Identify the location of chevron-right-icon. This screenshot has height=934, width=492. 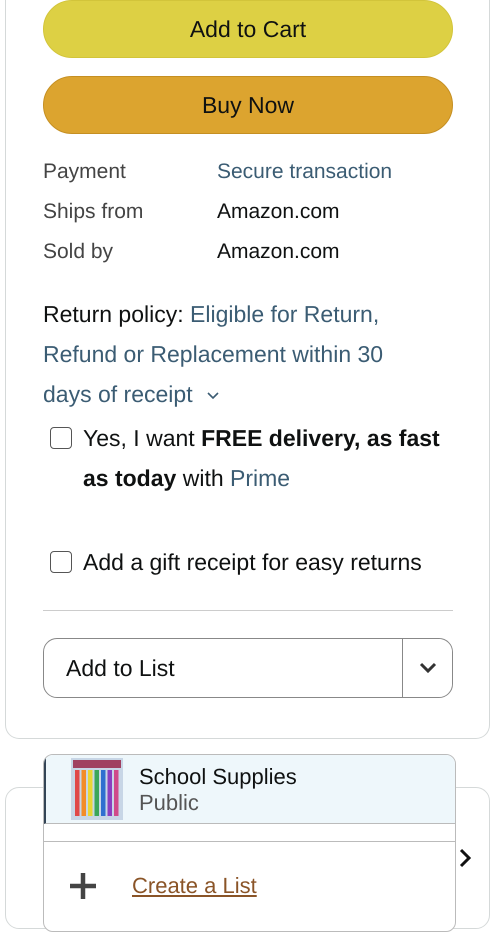
(465, 858).